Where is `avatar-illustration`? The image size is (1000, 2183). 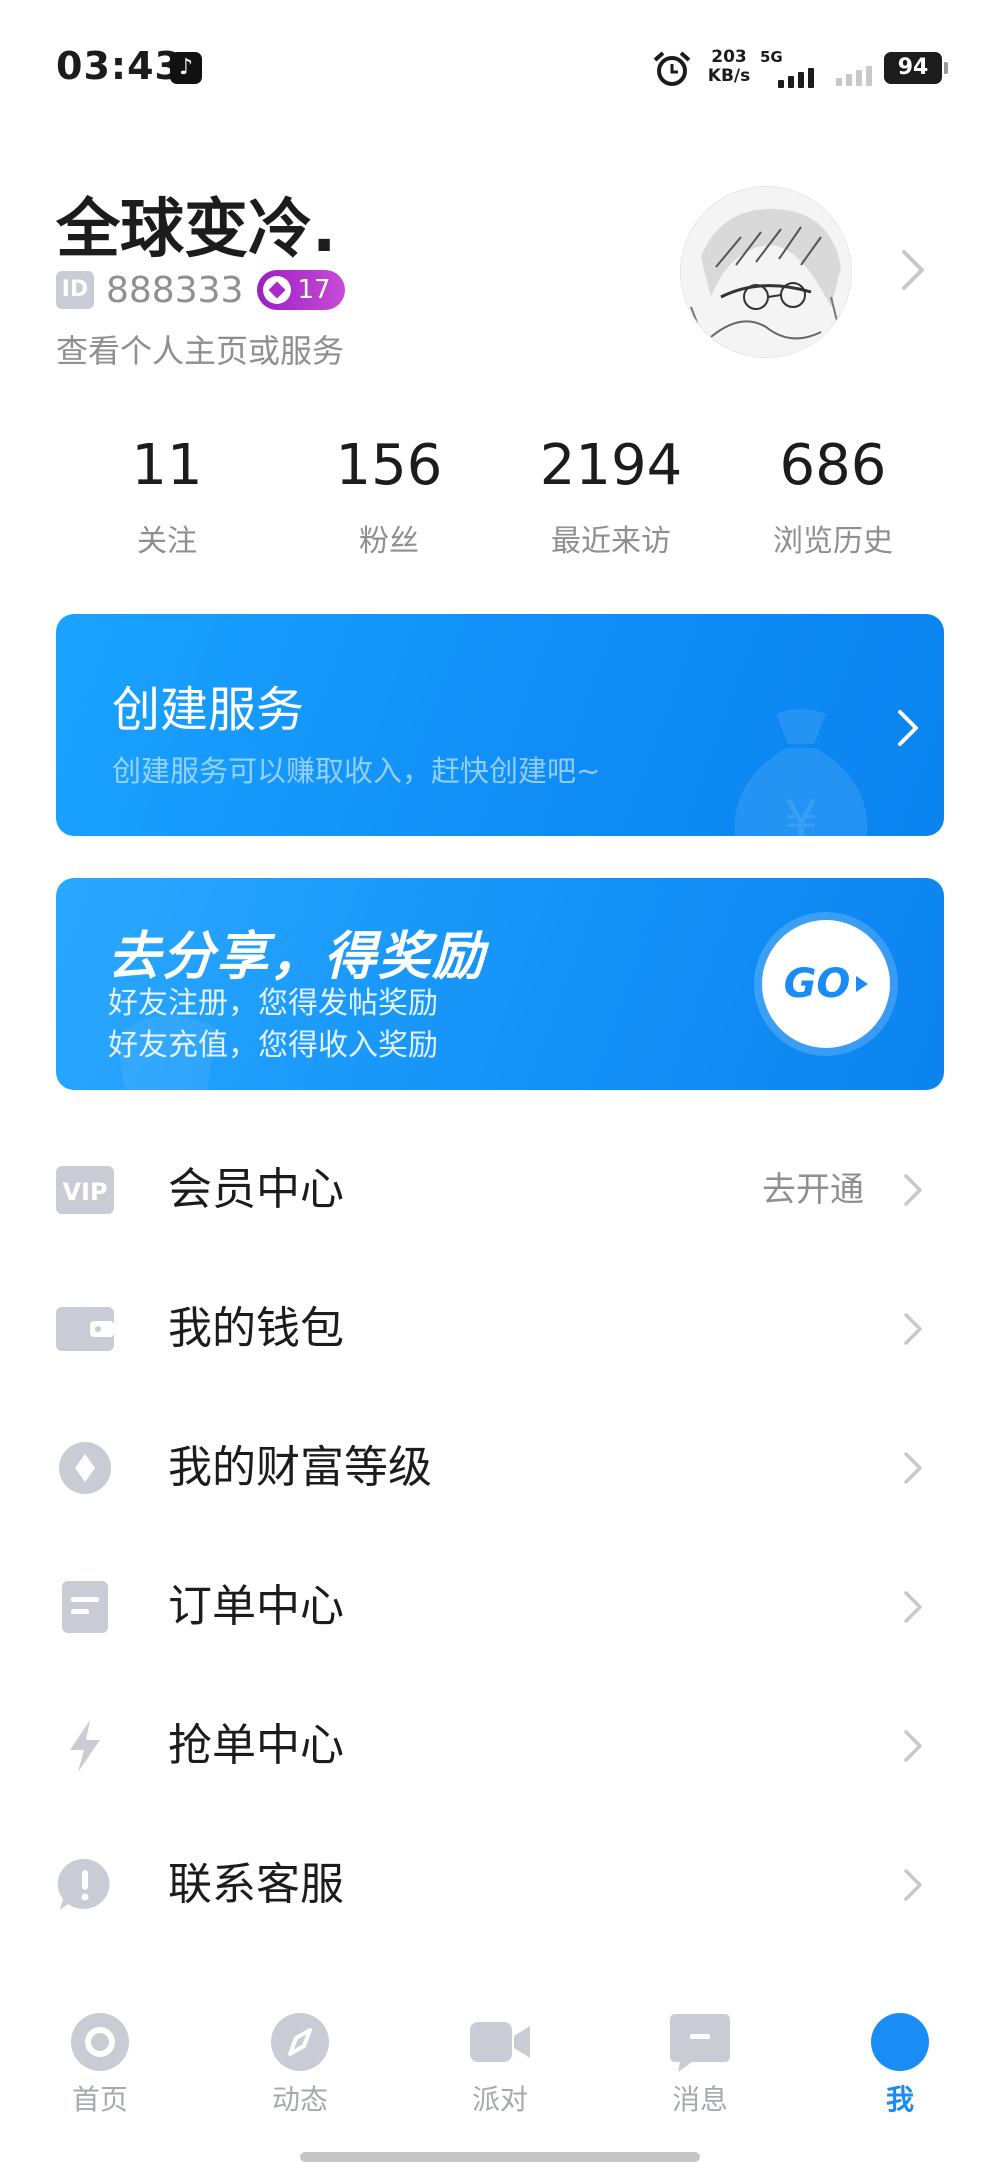 avatar-illustration is located at coordinates (766, 272).